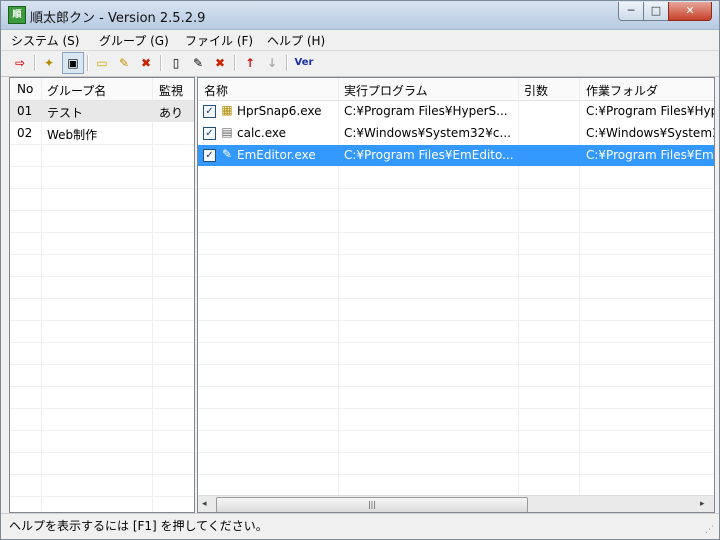 The height and width of the screenshot is (540, 720). I want to click on group-name: Web制作, so click(72, 135).